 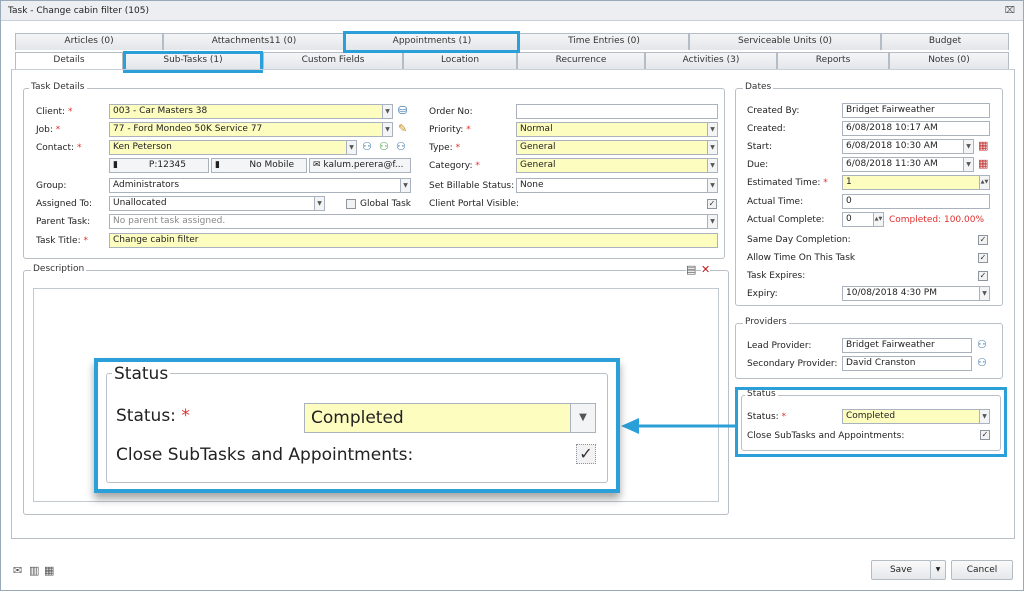 I want to click on mobile-icon: ▮, so click(x=217, y=165).